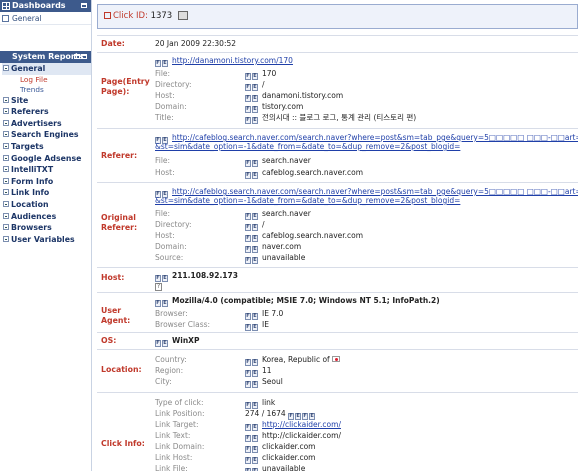 This screenshot has height=471, width=578. Describe the element at coordinates (30, 204) in the screenshot. I see `sidebar-item-label: Location` at that location.